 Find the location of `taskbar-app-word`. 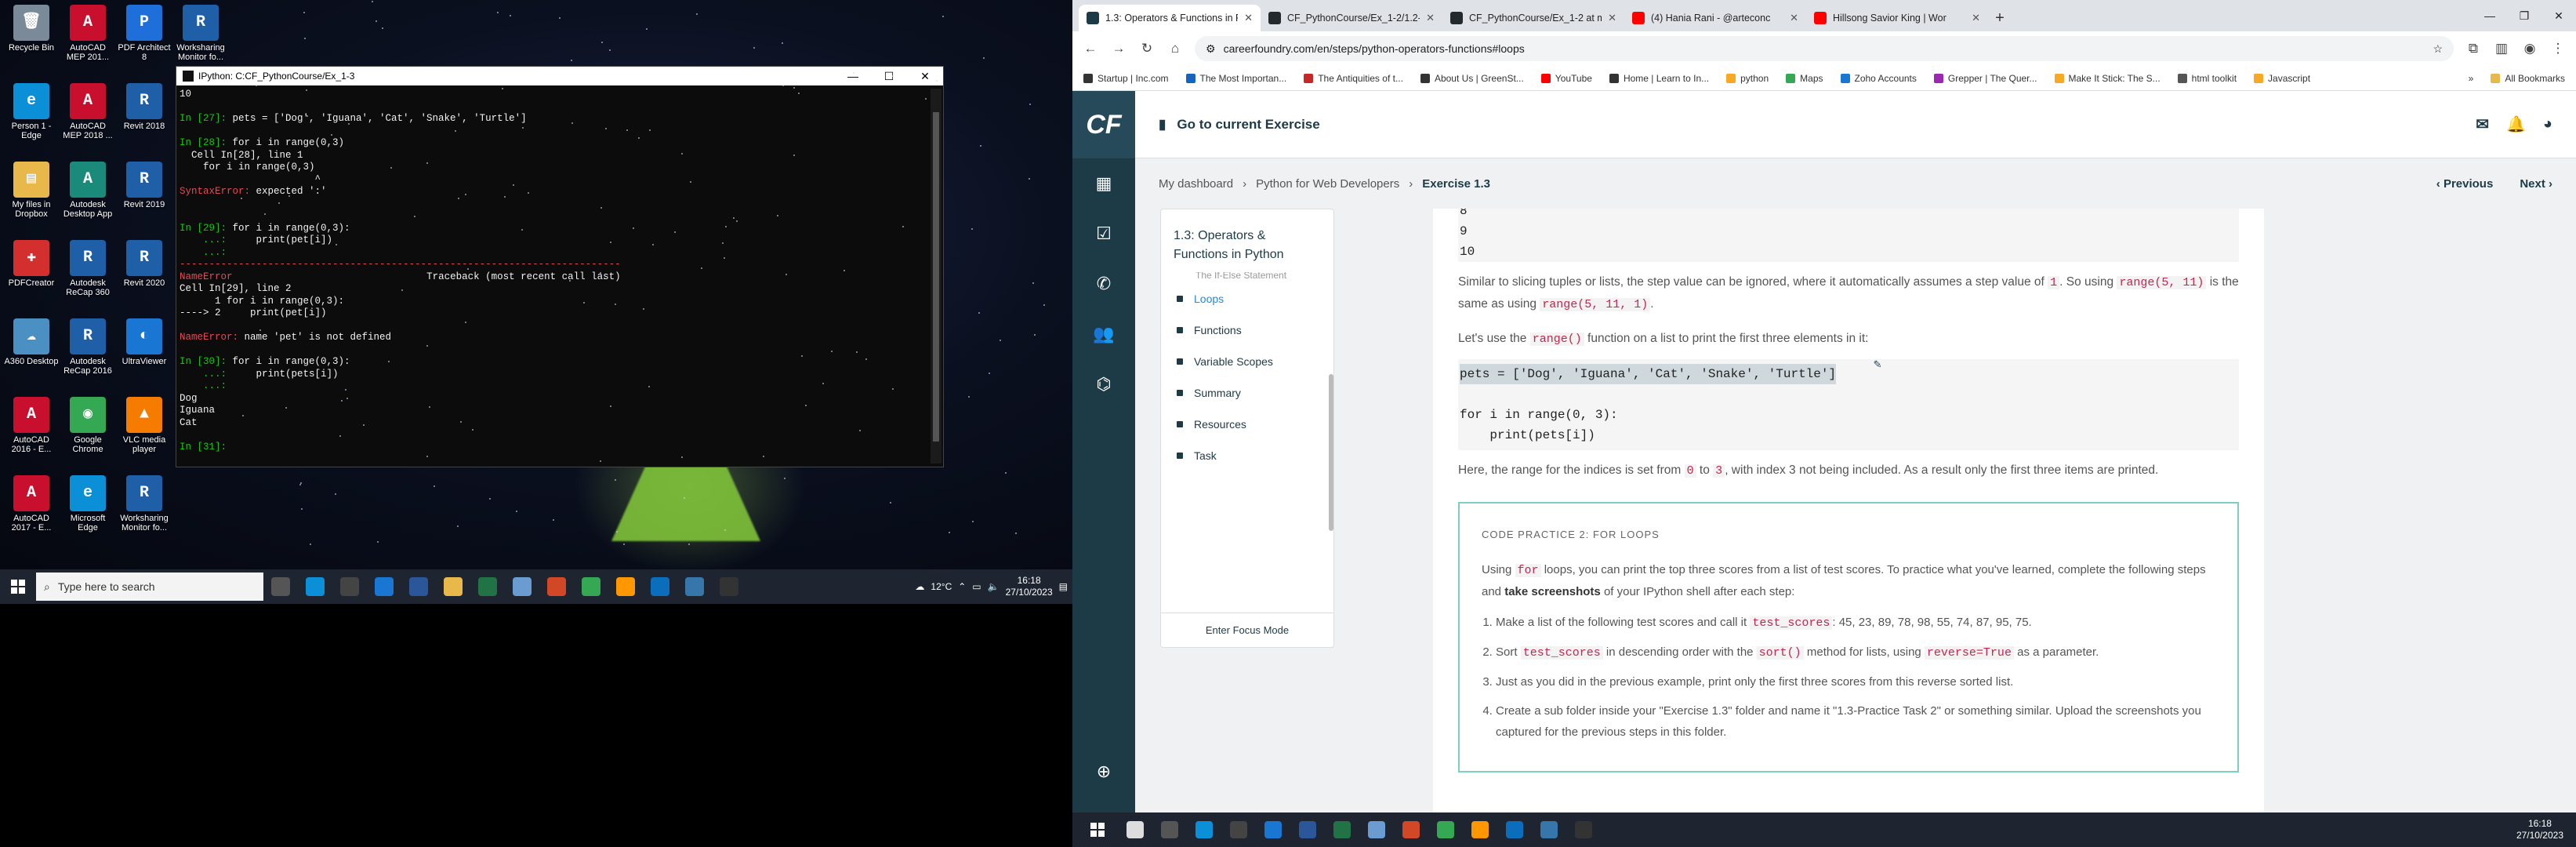

taskbar-app-word is located at coordinates (419, 586).